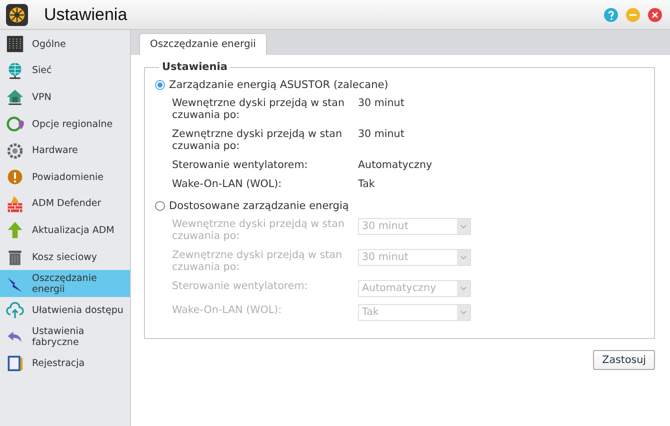  What do you see at coordinates (203, 44) in the screenshot?
I see `tab: Oszczędzanie energii` at bounding box center [203, 44].